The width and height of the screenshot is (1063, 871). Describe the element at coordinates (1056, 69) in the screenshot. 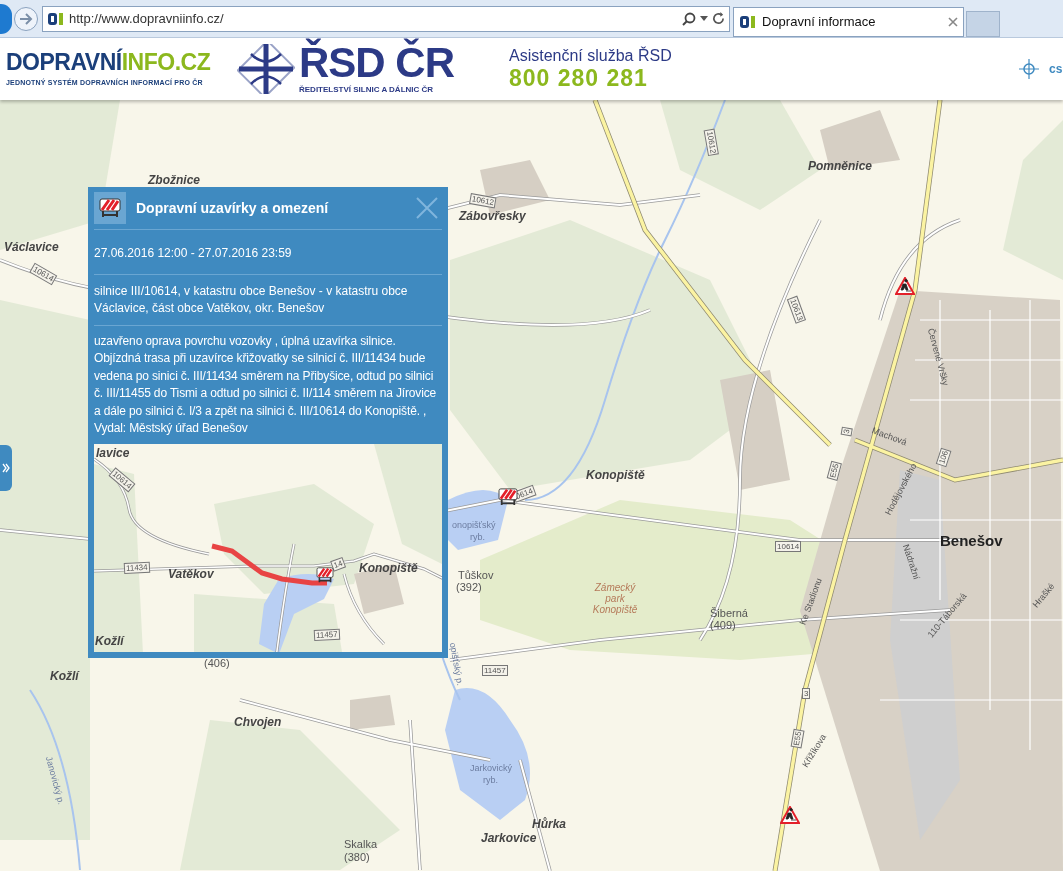

I see `language-link: cs` at that location.